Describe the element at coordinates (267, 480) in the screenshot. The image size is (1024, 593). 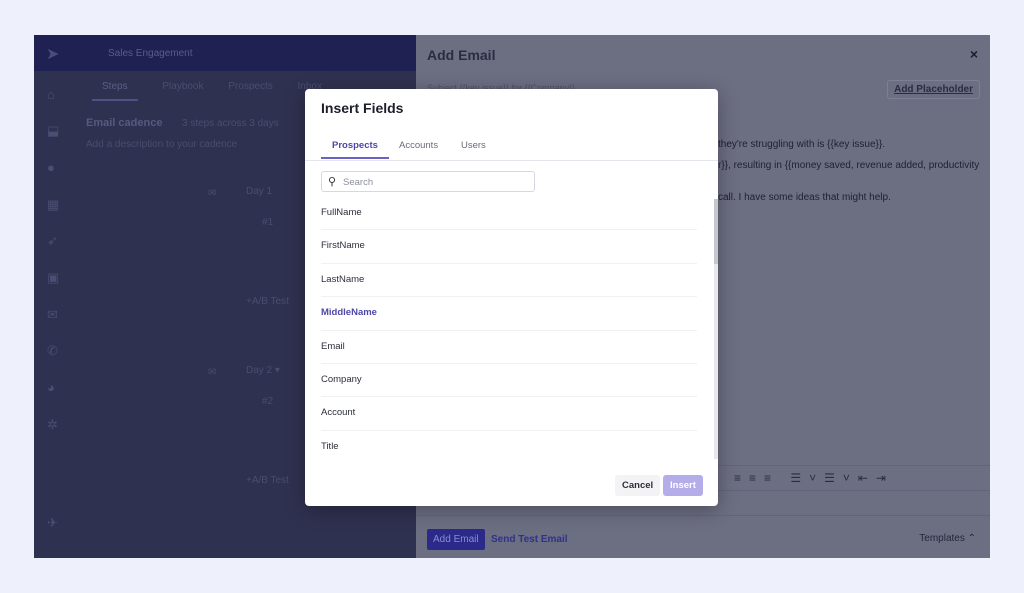
I see `ab-test-link-2: +A/B Test` at that location.